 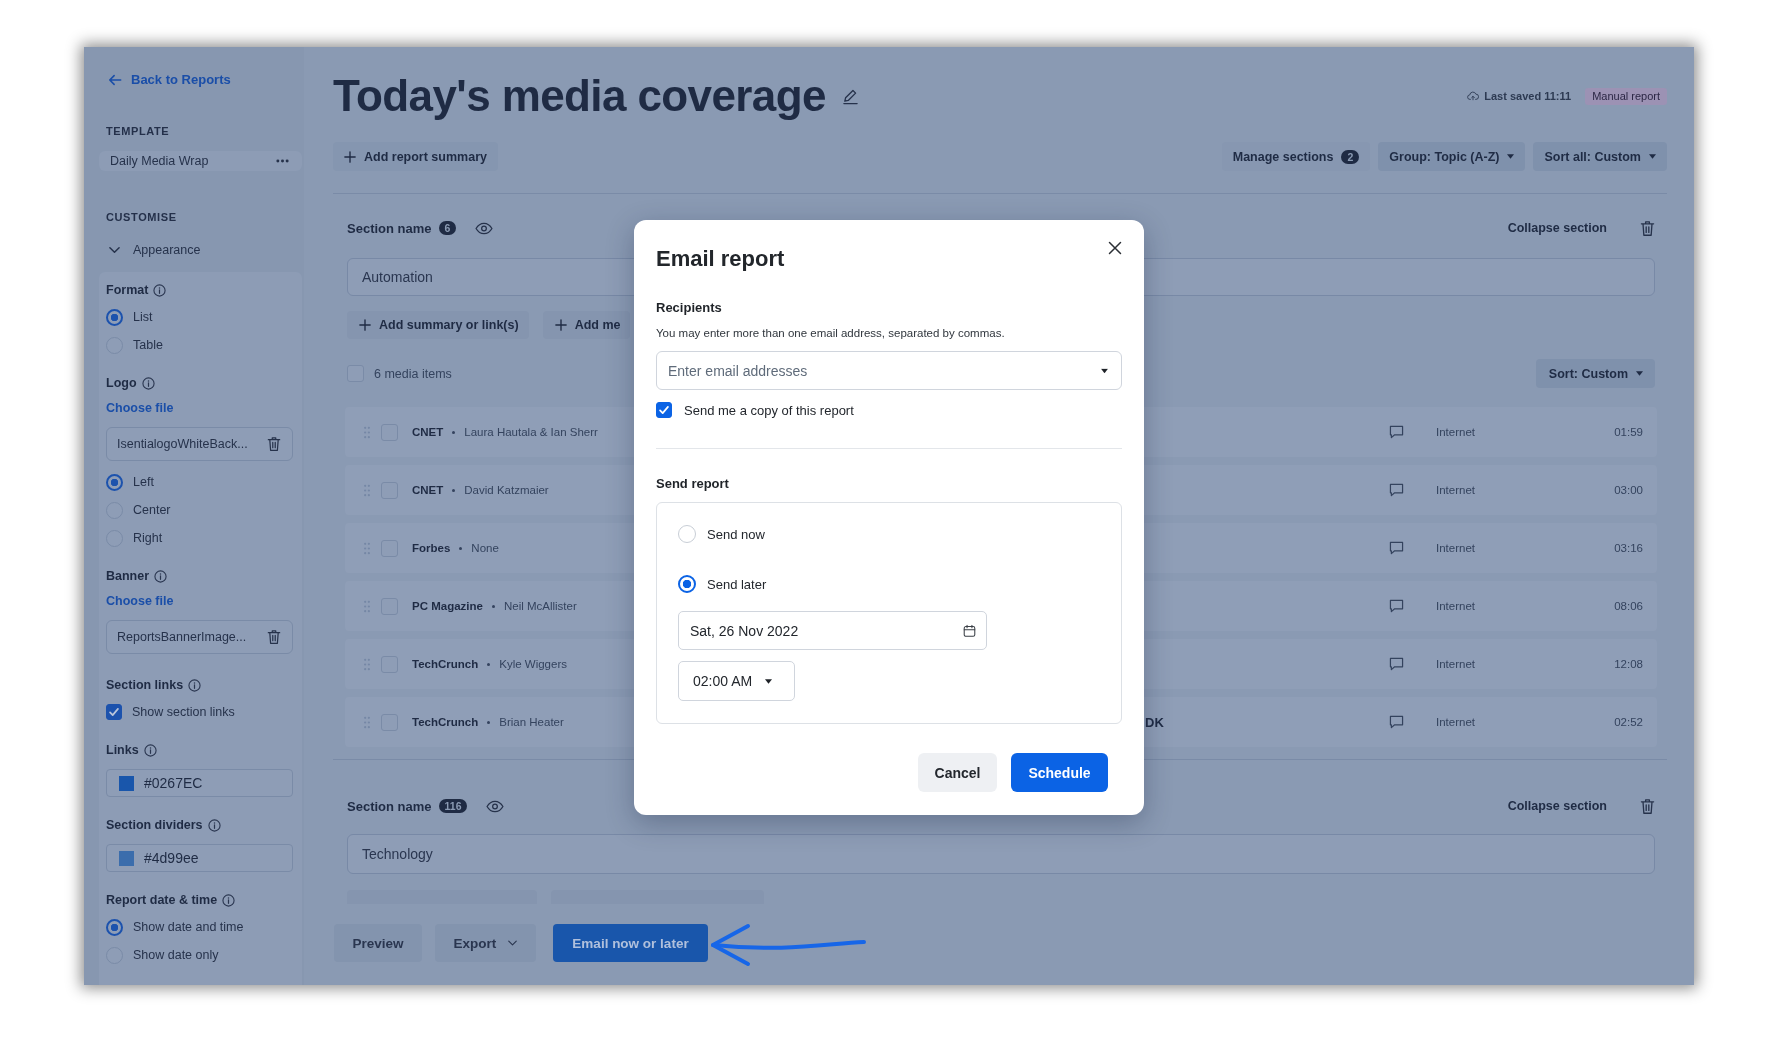 What do you see at coordinates (1628, 722) in the screenshot?
I see `duration-text: 02:52` at bounding box center [1628, 722].